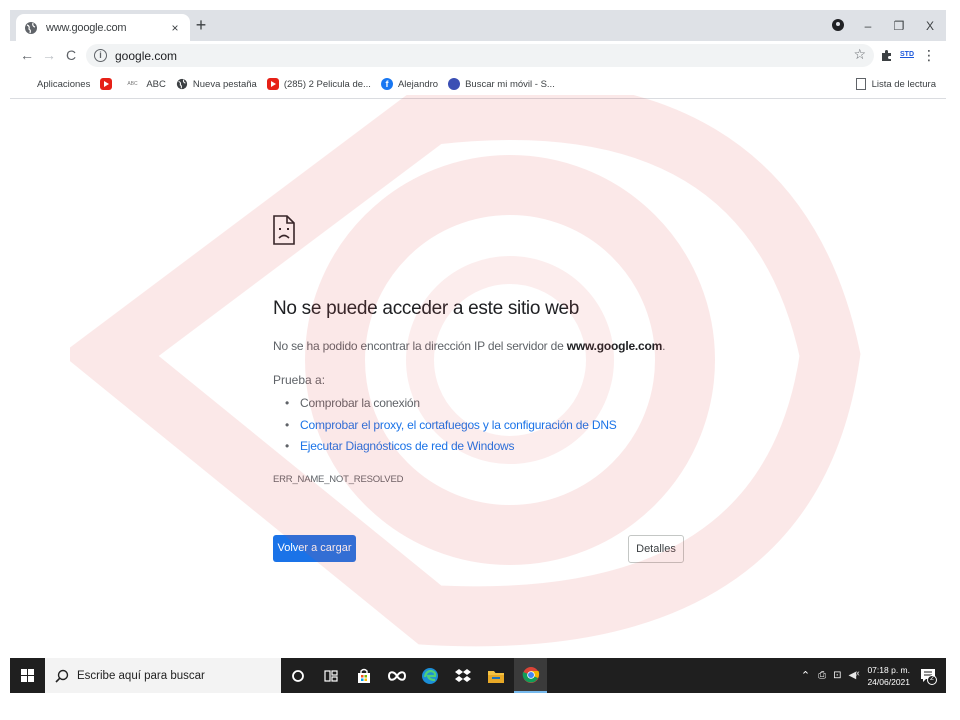 This screenshot has width=960, height=720. What do you see at coordinates (454, 84) in the screenshot?
I see `find-my-mobile-icon` at bounding box center [454, 84].